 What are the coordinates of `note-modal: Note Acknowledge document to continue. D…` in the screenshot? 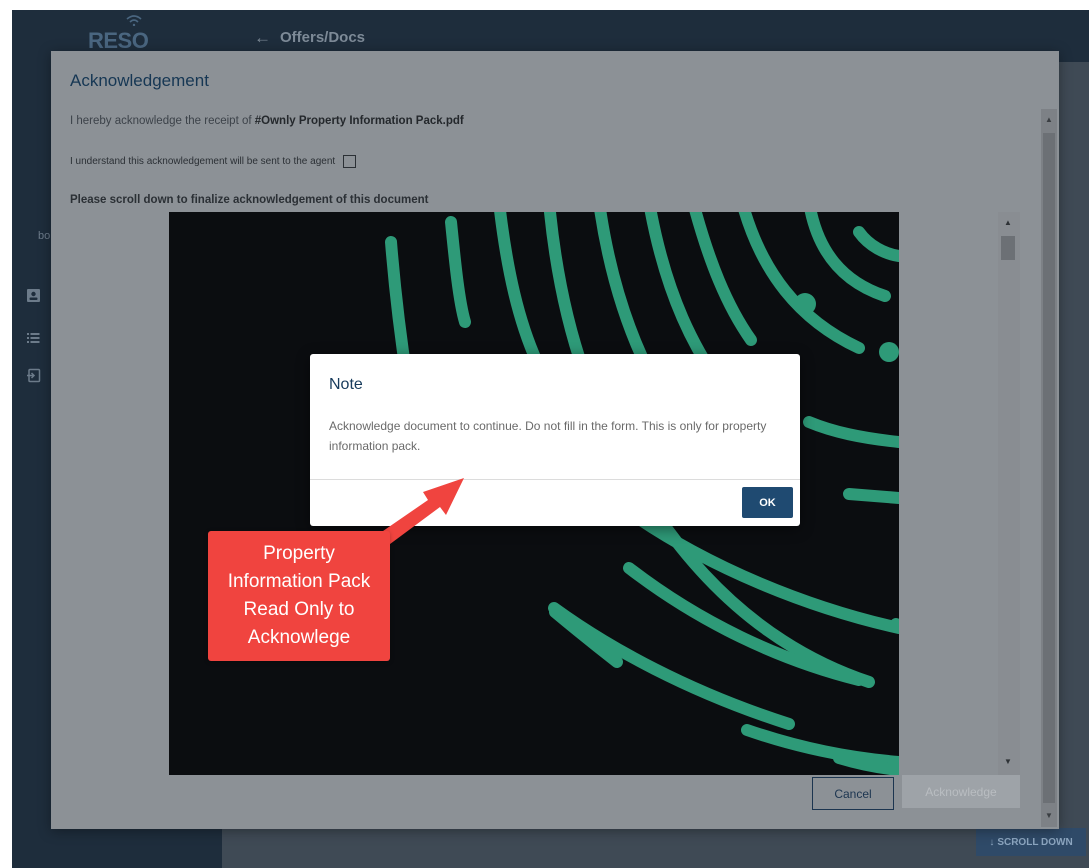 It's located at (555, 440).